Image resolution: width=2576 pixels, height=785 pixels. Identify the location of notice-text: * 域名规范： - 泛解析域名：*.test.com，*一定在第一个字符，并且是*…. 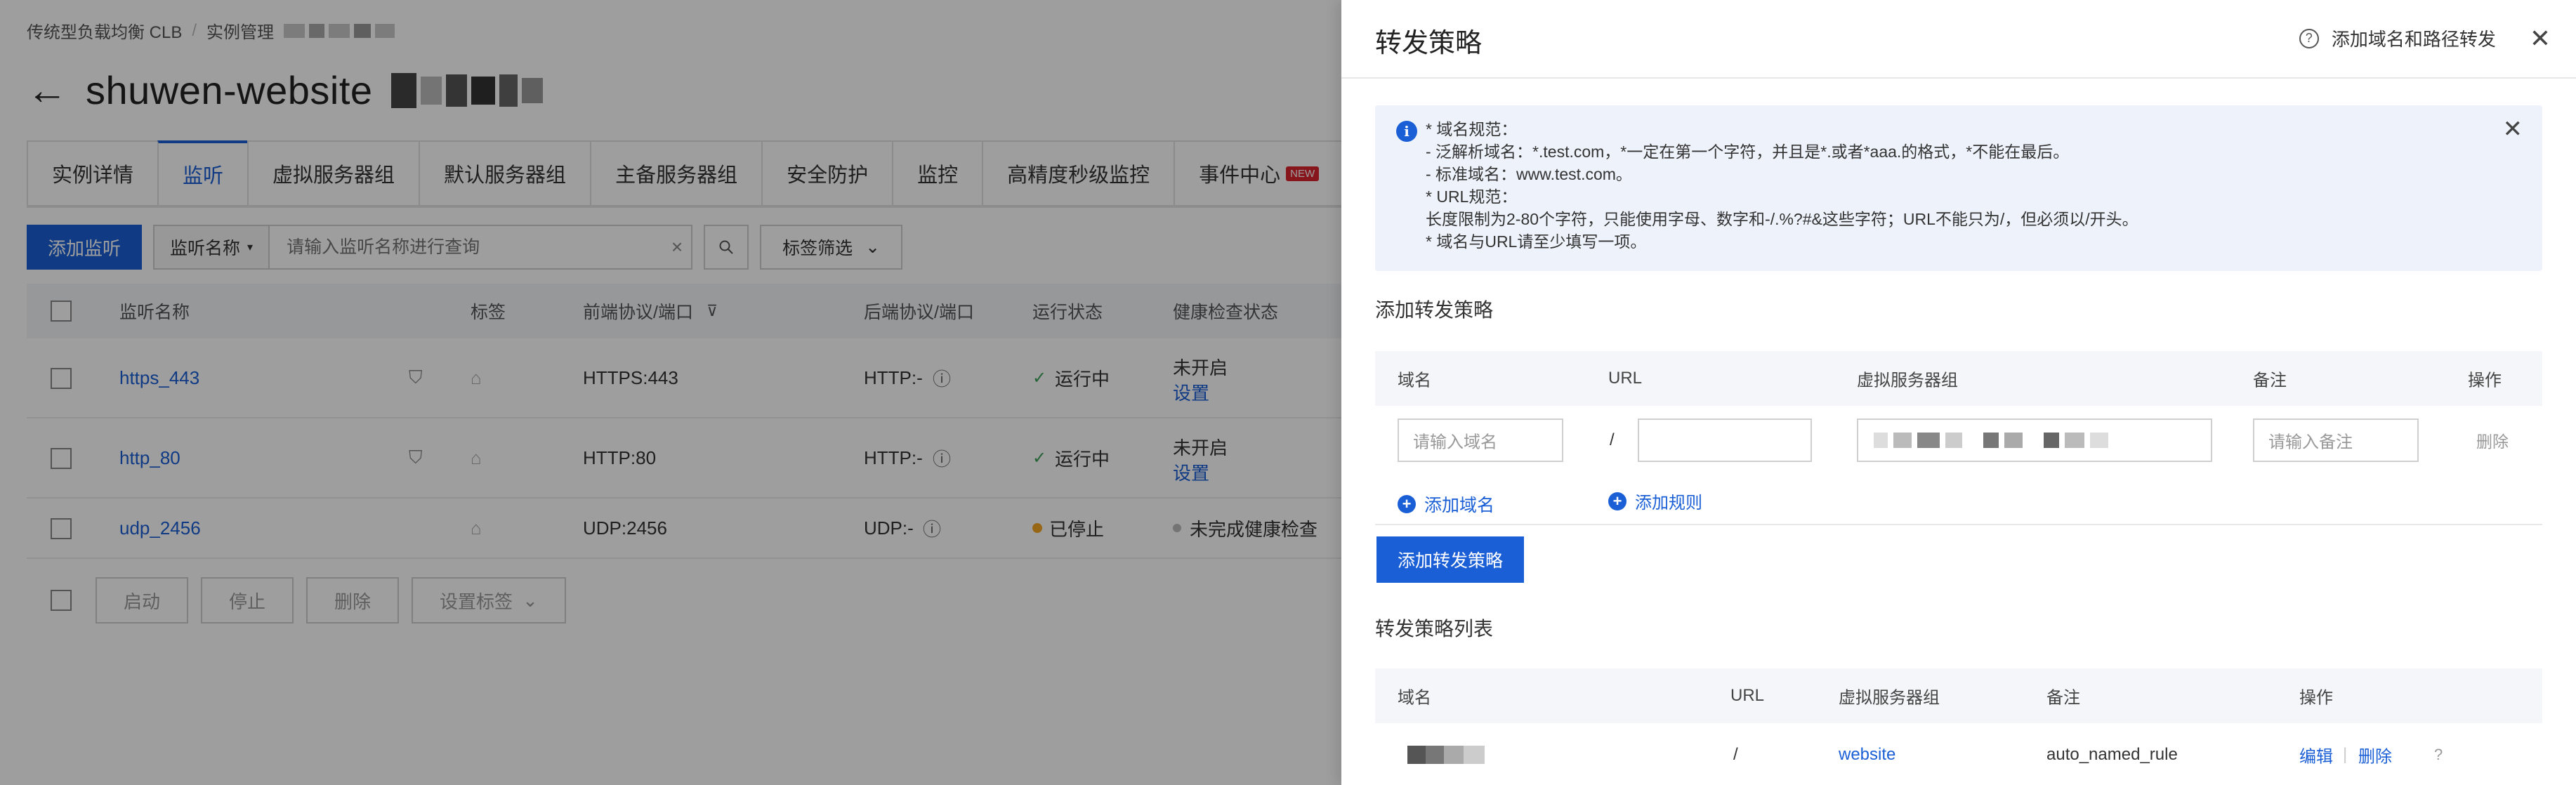
(1782, 185).